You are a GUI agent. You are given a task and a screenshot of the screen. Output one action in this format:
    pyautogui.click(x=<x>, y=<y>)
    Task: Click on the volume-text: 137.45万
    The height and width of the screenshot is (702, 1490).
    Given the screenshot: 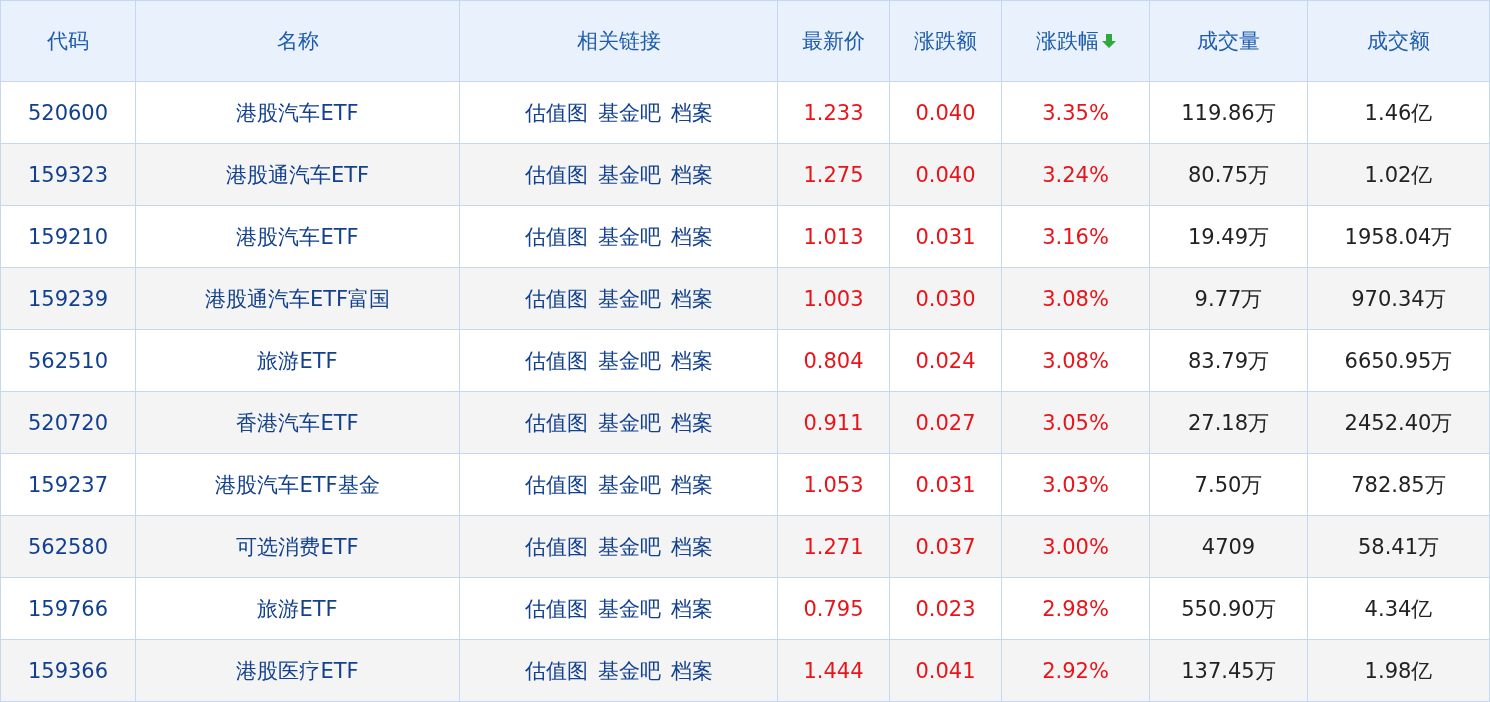 What is the action you would take?
    pyautogui.click(x=1228, y=670)
    